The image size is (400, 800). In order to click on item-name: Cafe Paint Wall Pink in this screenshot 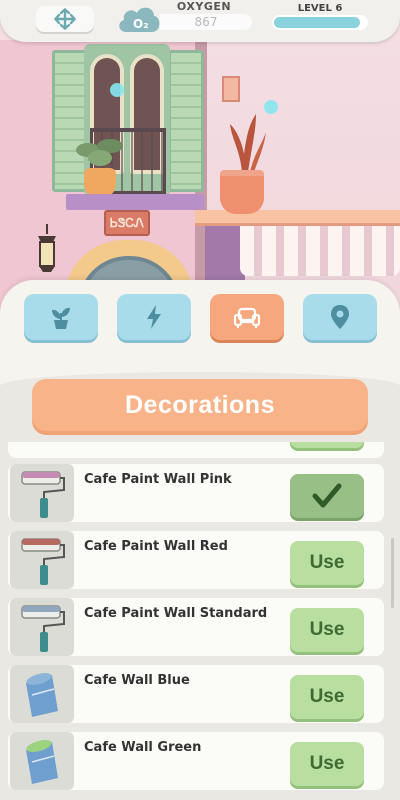, I will do `click(158, 479)`.